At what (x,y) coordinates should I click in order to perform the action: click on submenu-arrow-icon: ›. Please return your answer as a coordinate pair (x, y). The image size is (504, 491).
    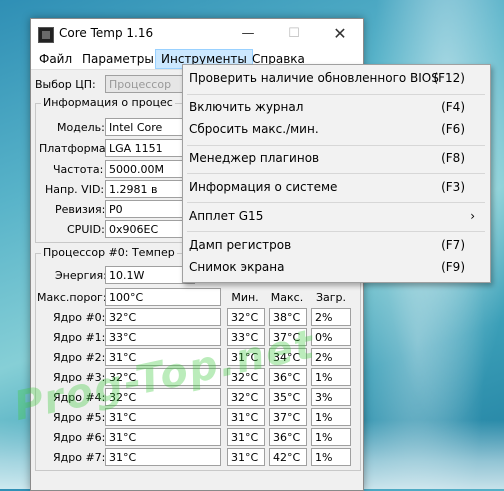
    Looking at the image, I should click on (472, 216).